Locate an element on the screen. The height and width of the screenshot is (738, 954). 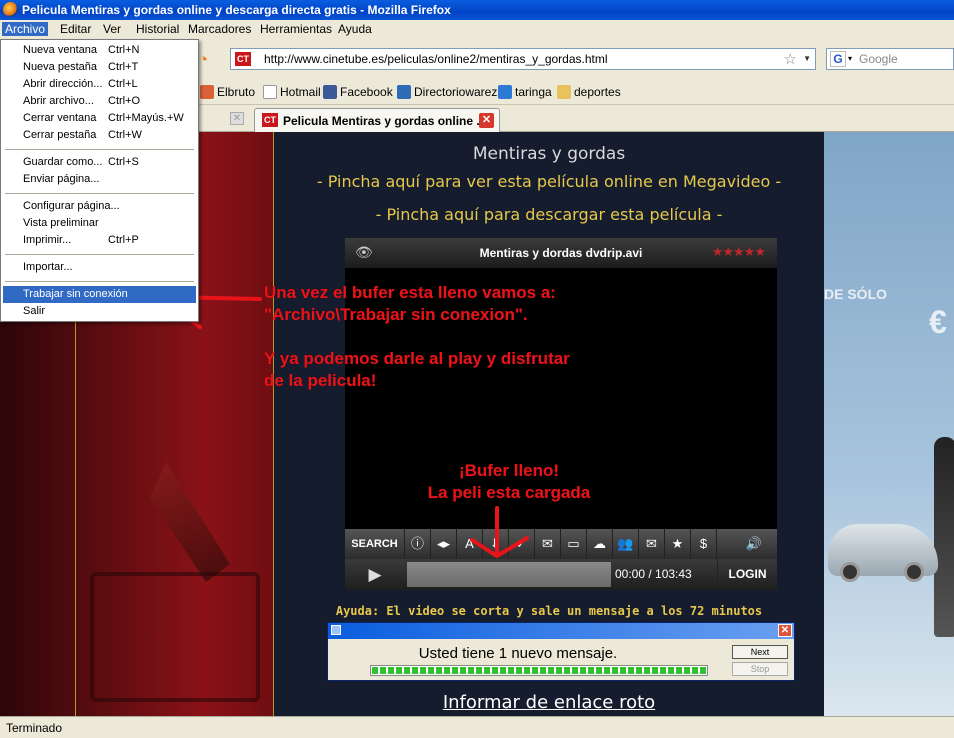
status-bar: Terminado is located at coordinates (477, 727).